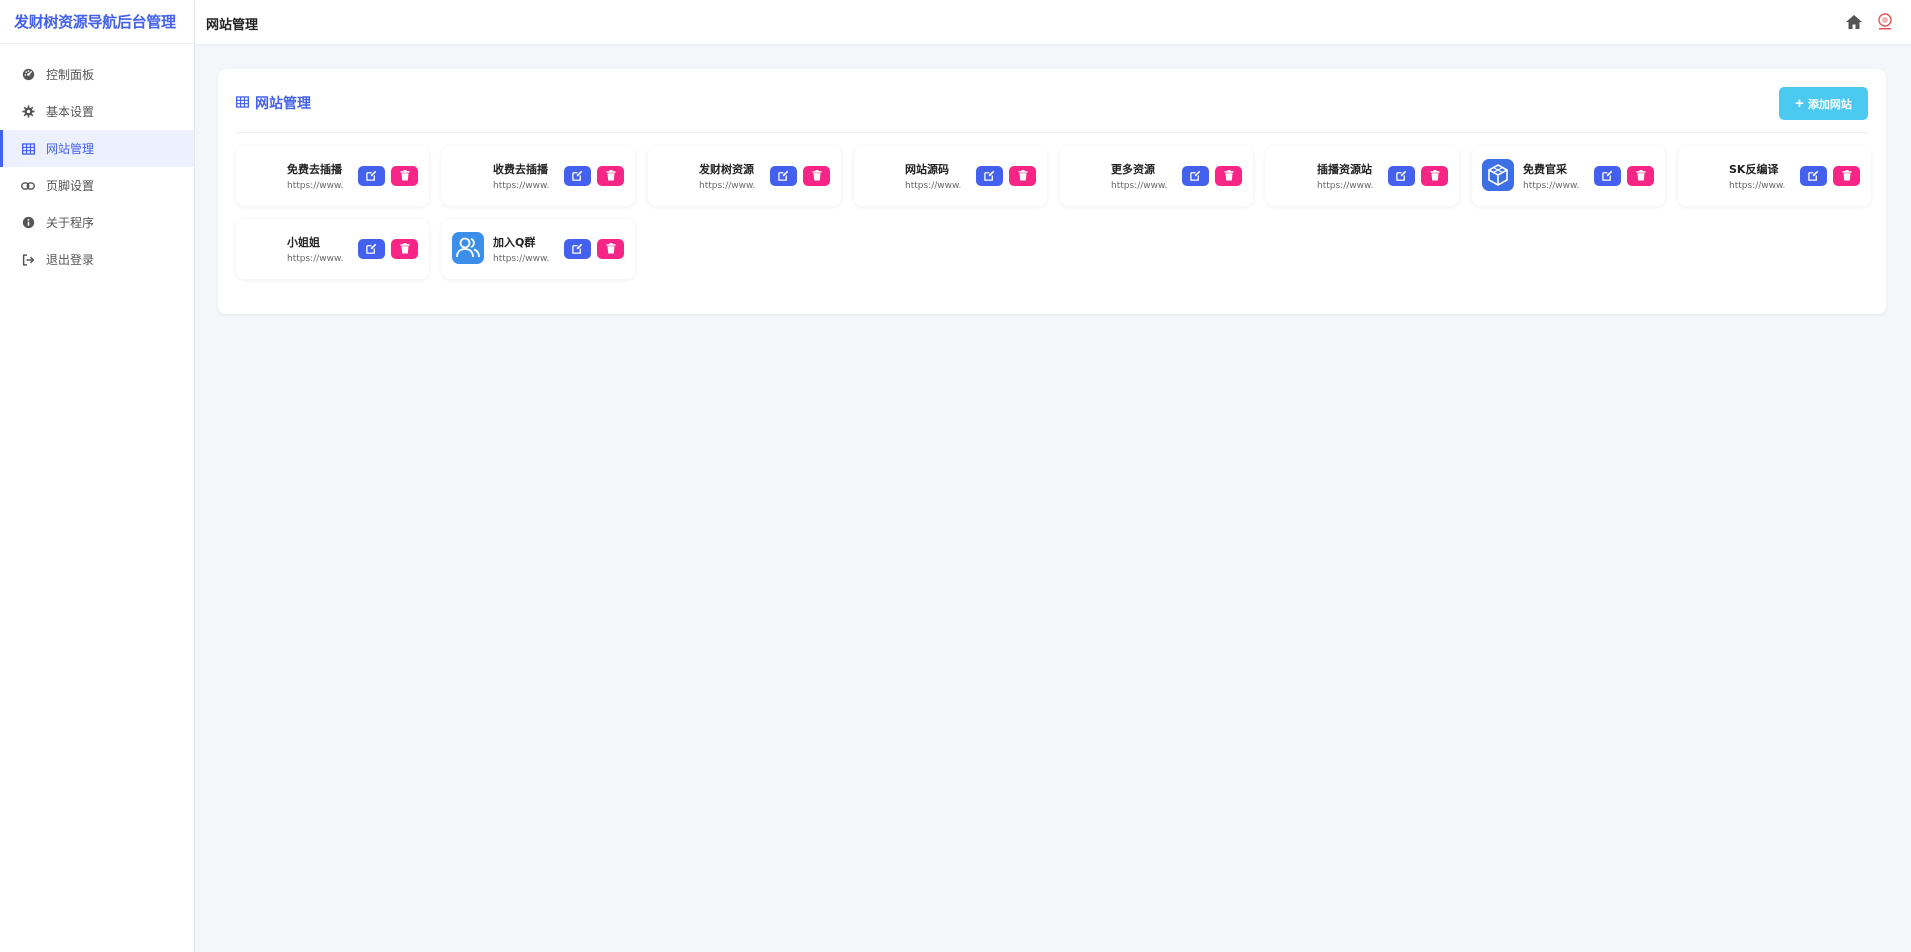 This screenshot has width=1911, height=952. What do you see at coordinates (70, 149) in the screenshot?
I see `sidebar-item-label: 网站管理` at bounding box center [70, 149].